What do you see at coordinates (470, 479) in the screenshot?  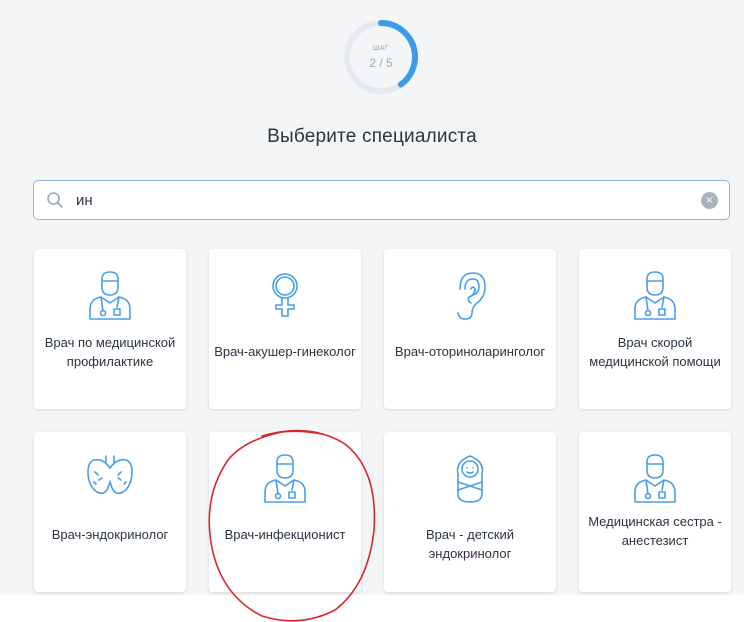 I see `swaddled-baby-icon` at bounding box center [470, 479].